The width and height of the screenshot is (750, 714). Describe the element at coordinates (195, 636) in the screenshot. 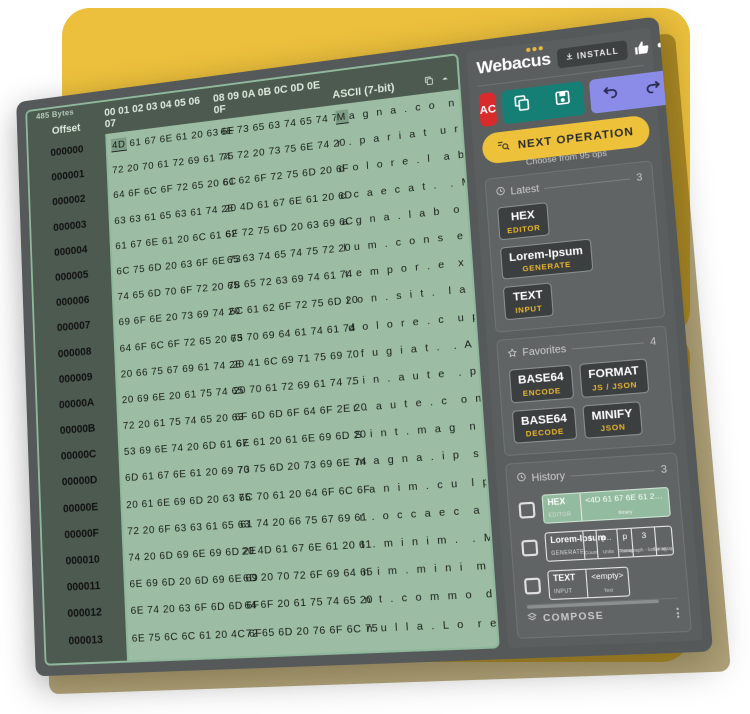

I see `hex-row-bytes: 6E 75 6C 6C 61 20 4C 6F` at that location.